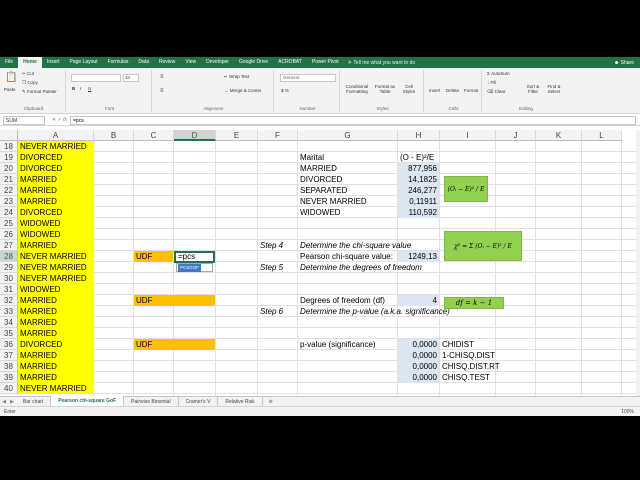  What do you see at coordinates (396, 267) in the screenshot?
I see `step5-text: Determine the degrees of freedom` at bounding box center [396, 267].